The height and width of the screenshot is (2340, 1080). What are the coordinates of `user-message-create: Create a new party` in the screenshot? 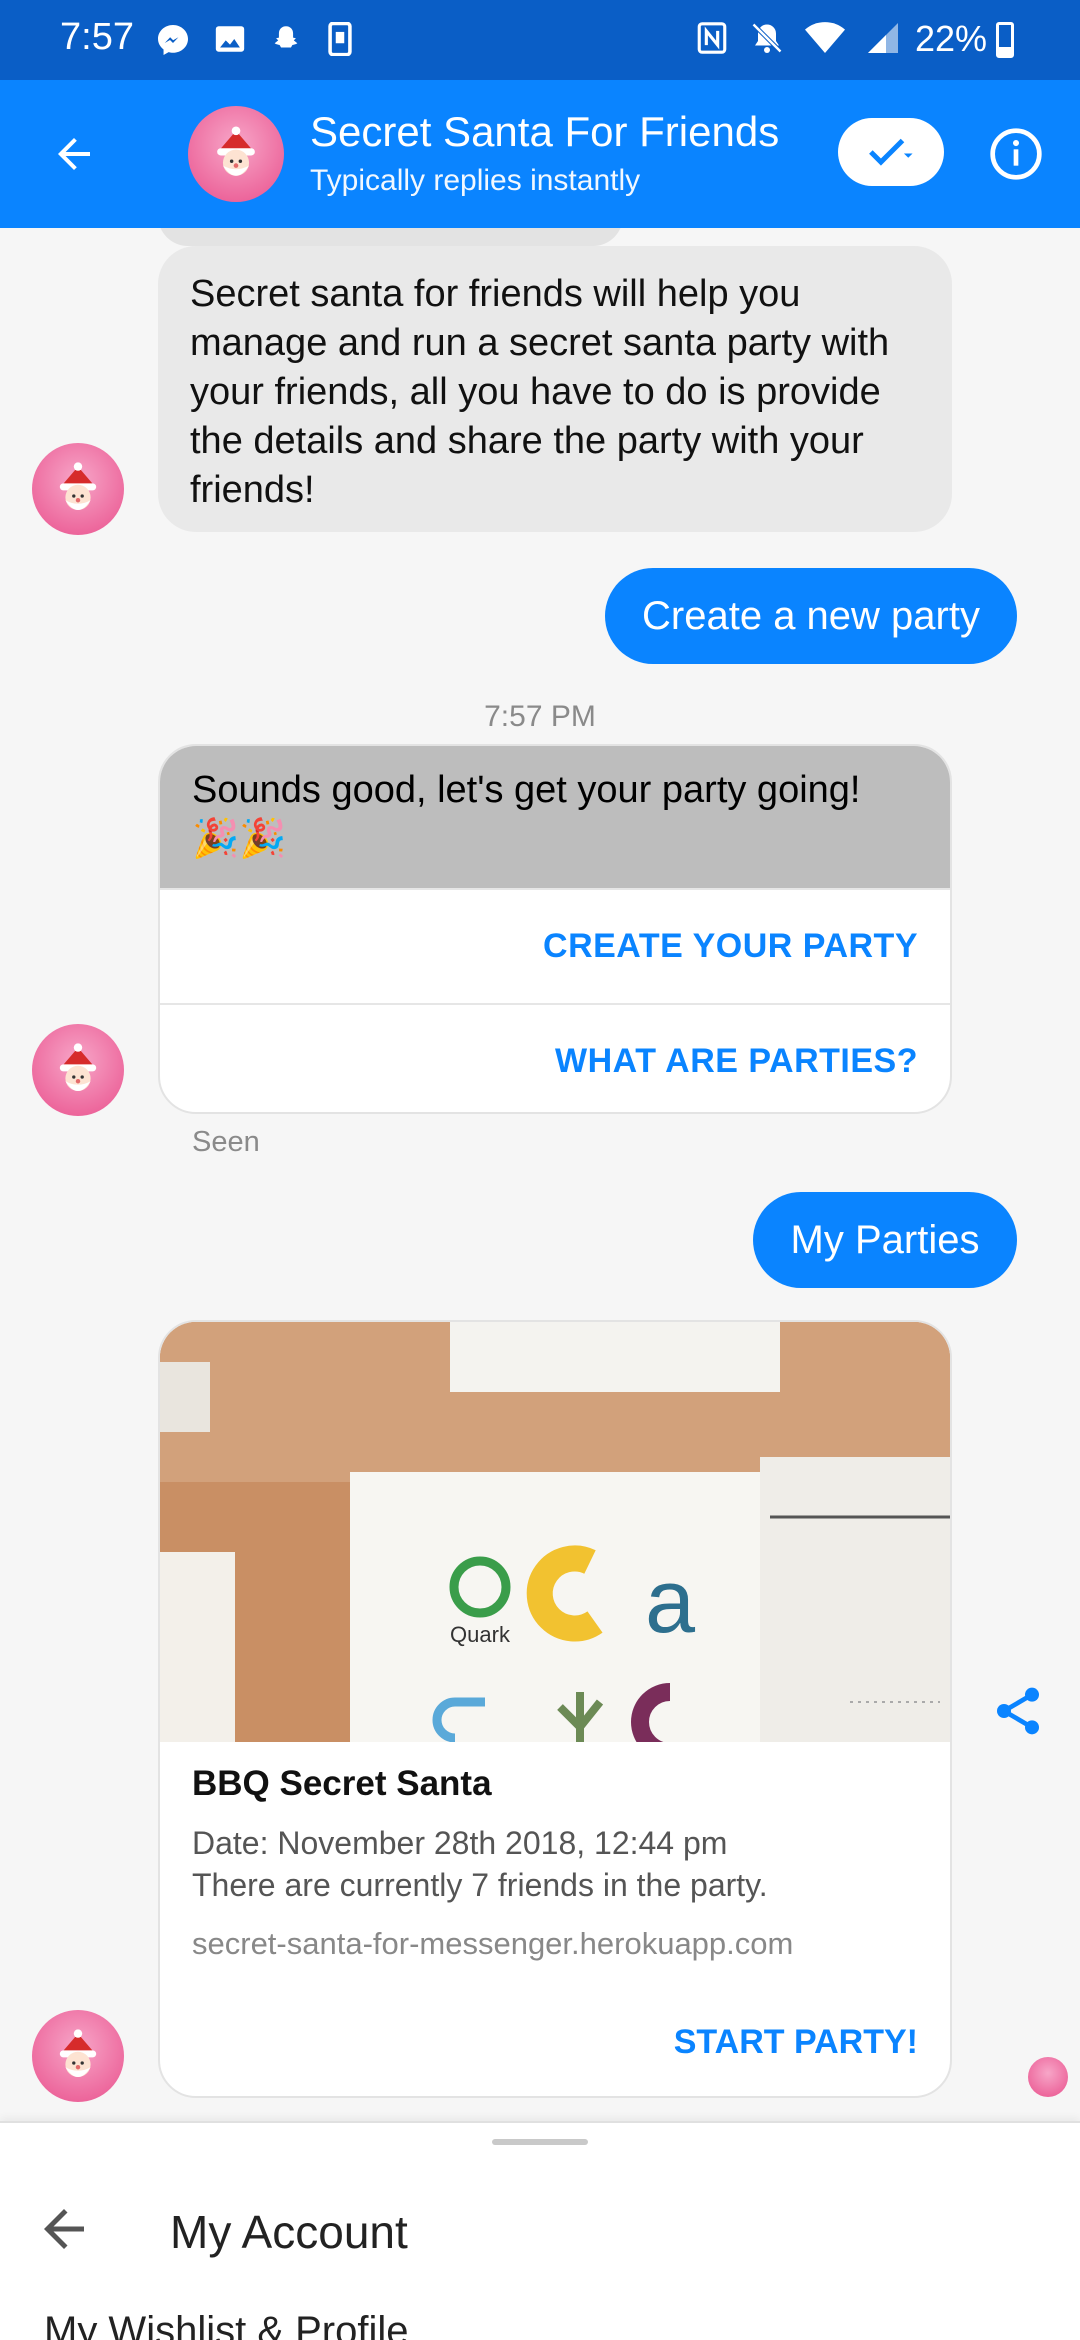 It's located at (811, 616).